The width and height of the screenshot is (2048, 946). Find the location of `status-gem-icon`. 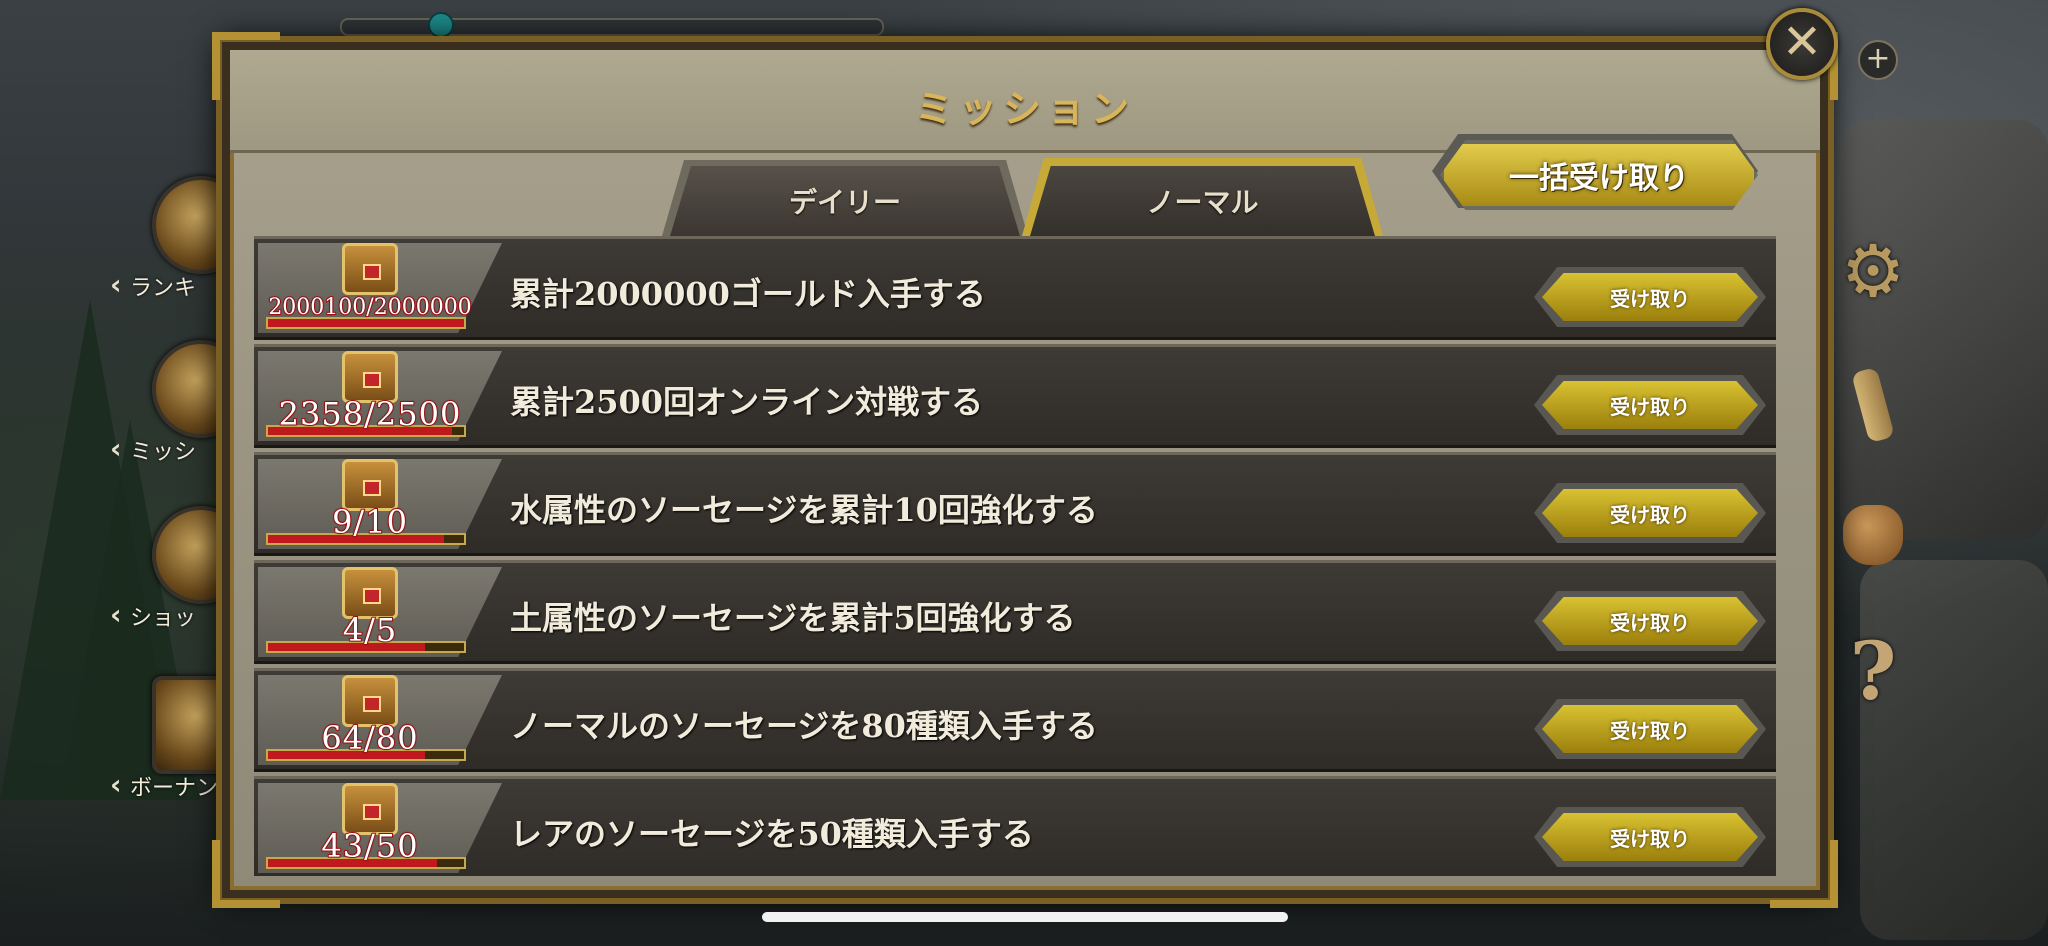

status-gem-icon is located at coordinates (441, 25).